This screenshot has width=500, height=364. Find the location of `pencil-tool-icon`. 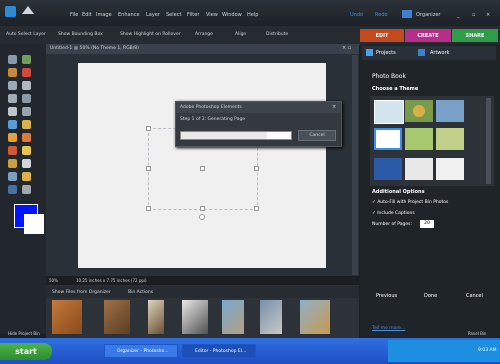

pencil-tool-icon is located at coordinates (26, 150).